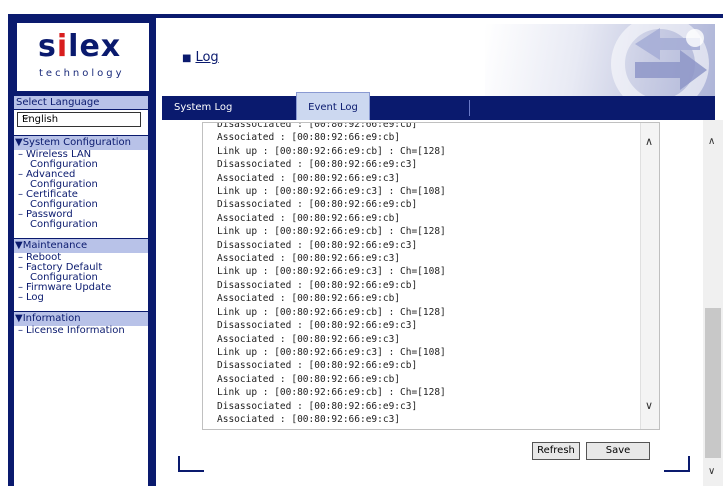 The height and width of the screenshot is (486, 723). Describe the element at coordinates (438, 107) in the screenshot. I see `tab-bar: System Log Event Log` at that location.